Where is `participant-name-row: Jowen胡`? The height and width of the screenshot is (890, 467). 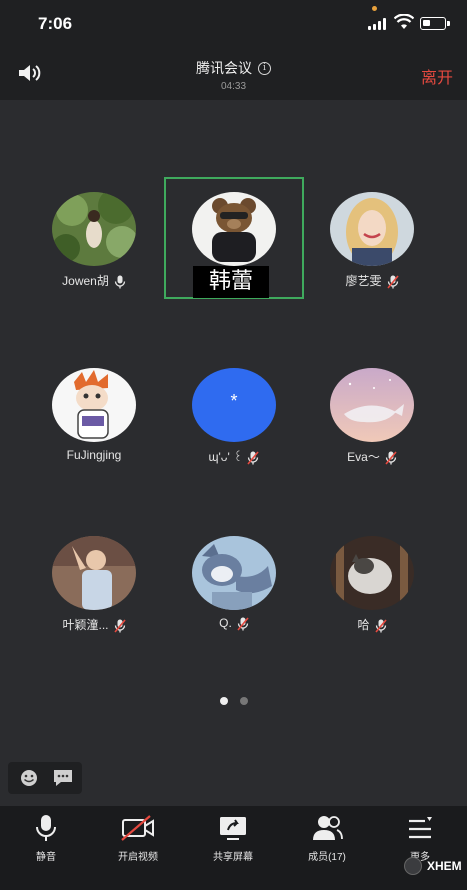 participant-name-row: Jowen胡 is located at coordinates (94, 280).